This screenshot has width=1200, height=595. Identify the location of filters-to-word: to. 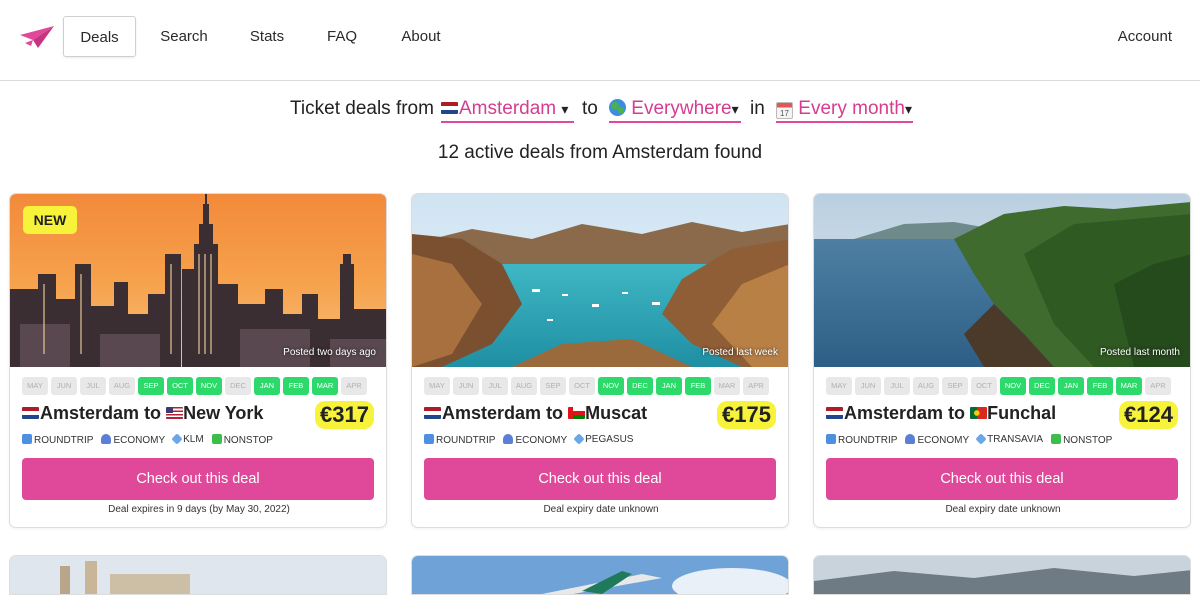
(590, 108).